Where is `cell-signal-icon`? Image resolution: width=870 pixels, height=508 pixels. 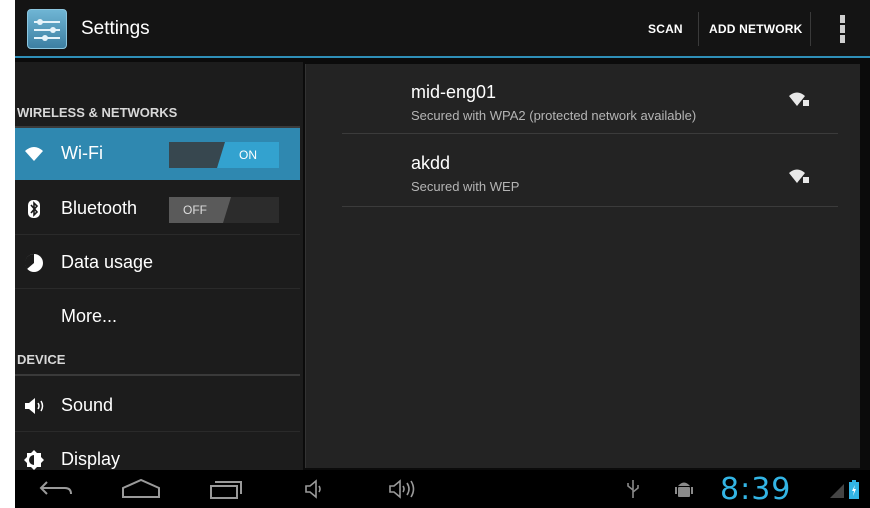 cell-signal-icon is located at coordinates (837, 489).